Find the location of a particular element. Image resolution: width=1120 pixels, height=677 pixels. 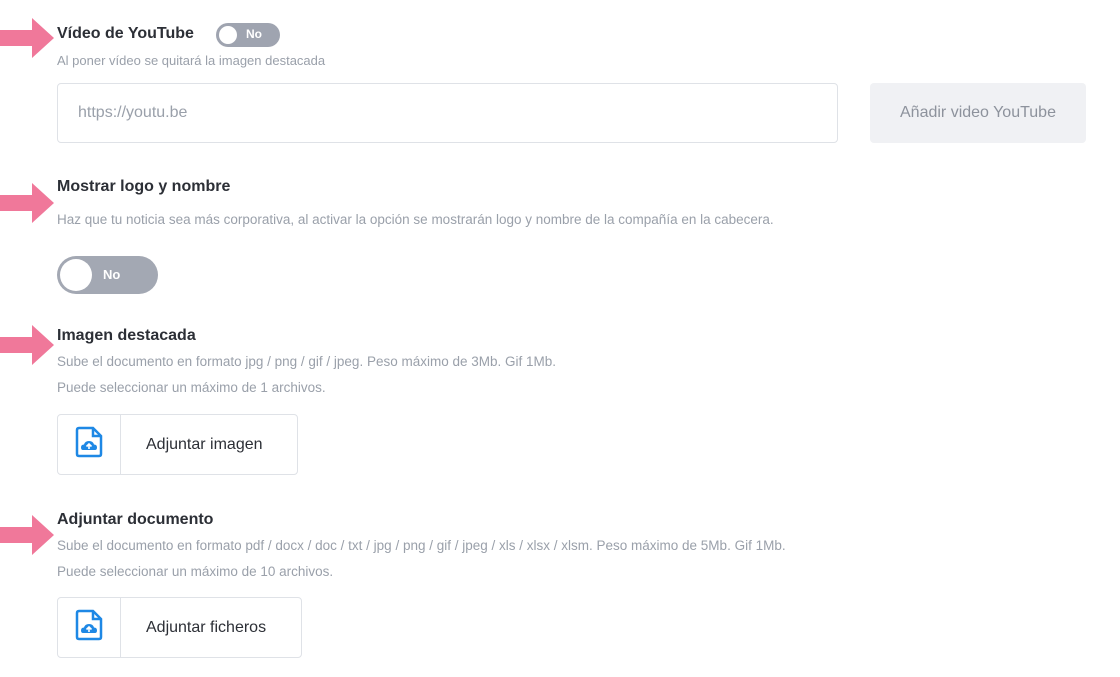

attach-image-button: Adjuntar imagen is located at coordinates (177, 444).